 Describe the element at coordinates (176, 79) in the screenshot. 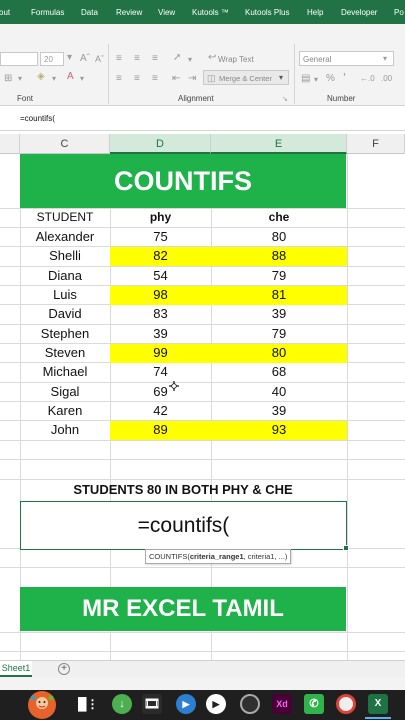

I see `decrease-indent-icon: ⇤` at that location.